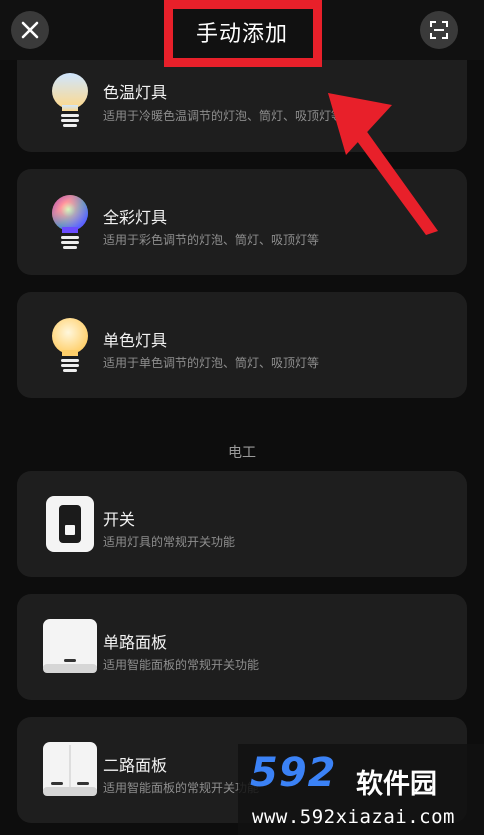 The height and width of the screenshot is (835, 484). What do you see at coordinates (383, 164) in the screenshot?
I see `red-arrow-annotation` at bounding box center [383, 164].